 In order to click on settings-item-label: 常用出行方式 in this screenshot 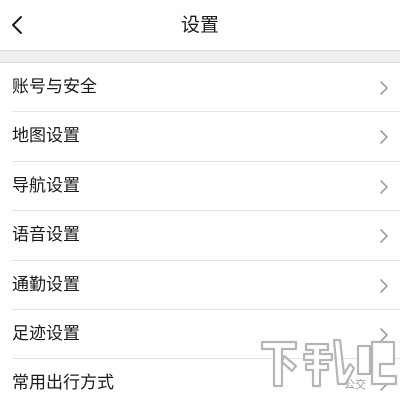, I will do `click(63, 383)`.